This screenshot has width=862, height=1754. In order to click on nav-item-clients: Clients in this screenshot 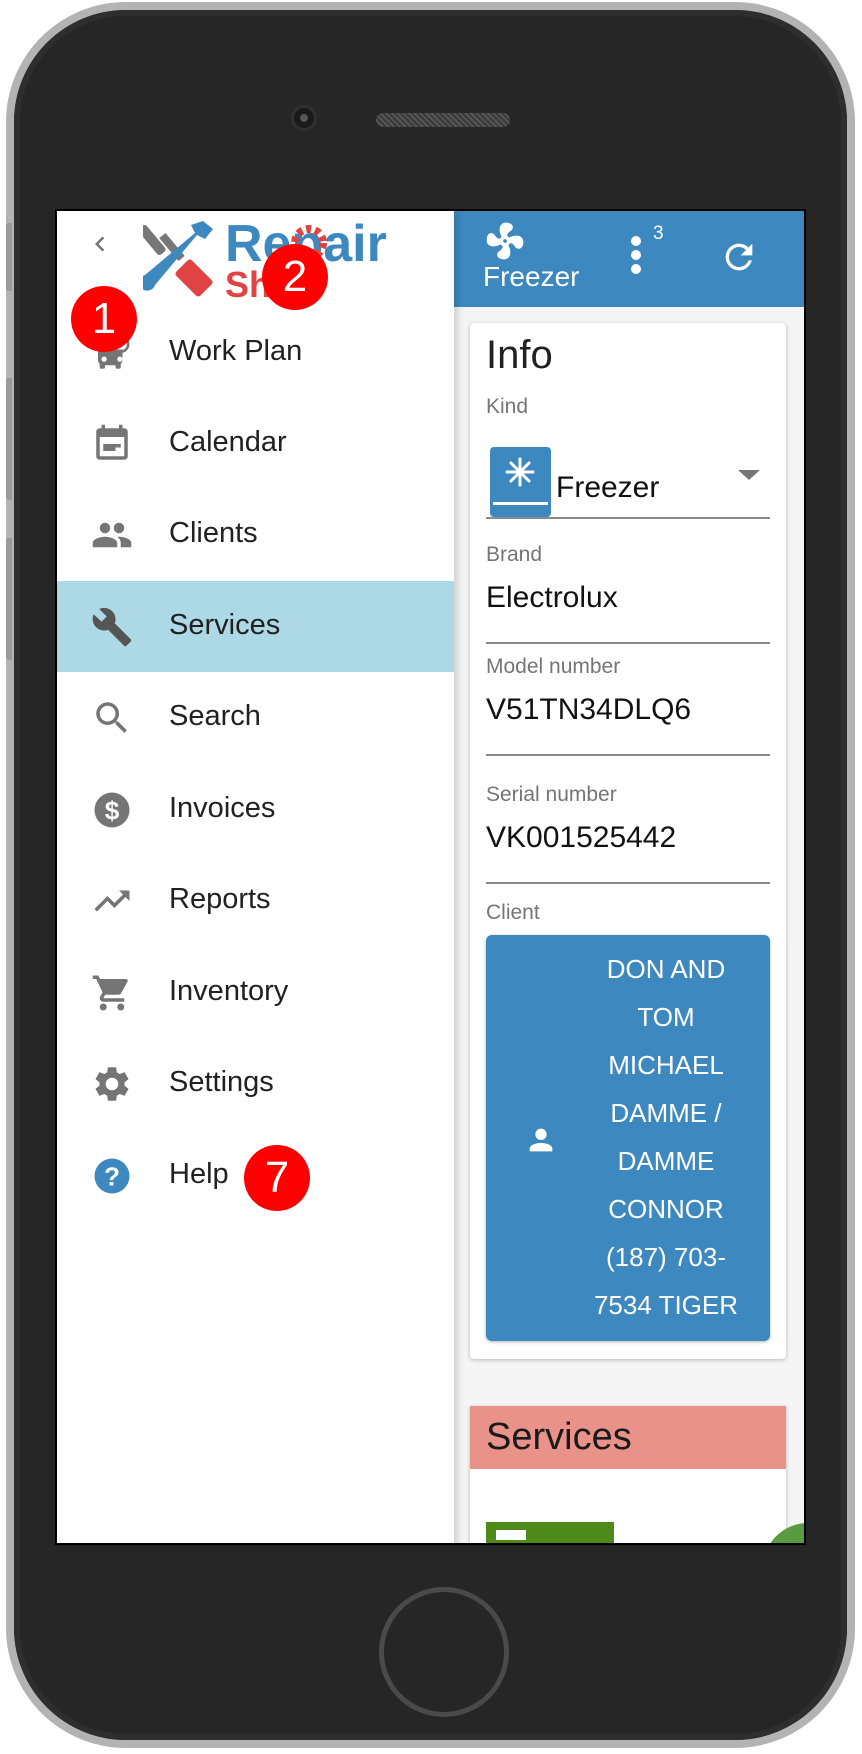, I will do `click(255, 534)`.